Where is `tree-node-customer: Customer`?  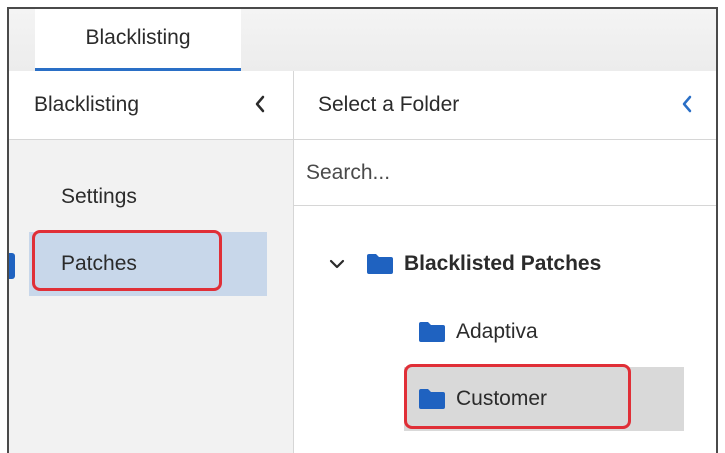 tree-node-customer: Customer is located at coordinates (544, 399).